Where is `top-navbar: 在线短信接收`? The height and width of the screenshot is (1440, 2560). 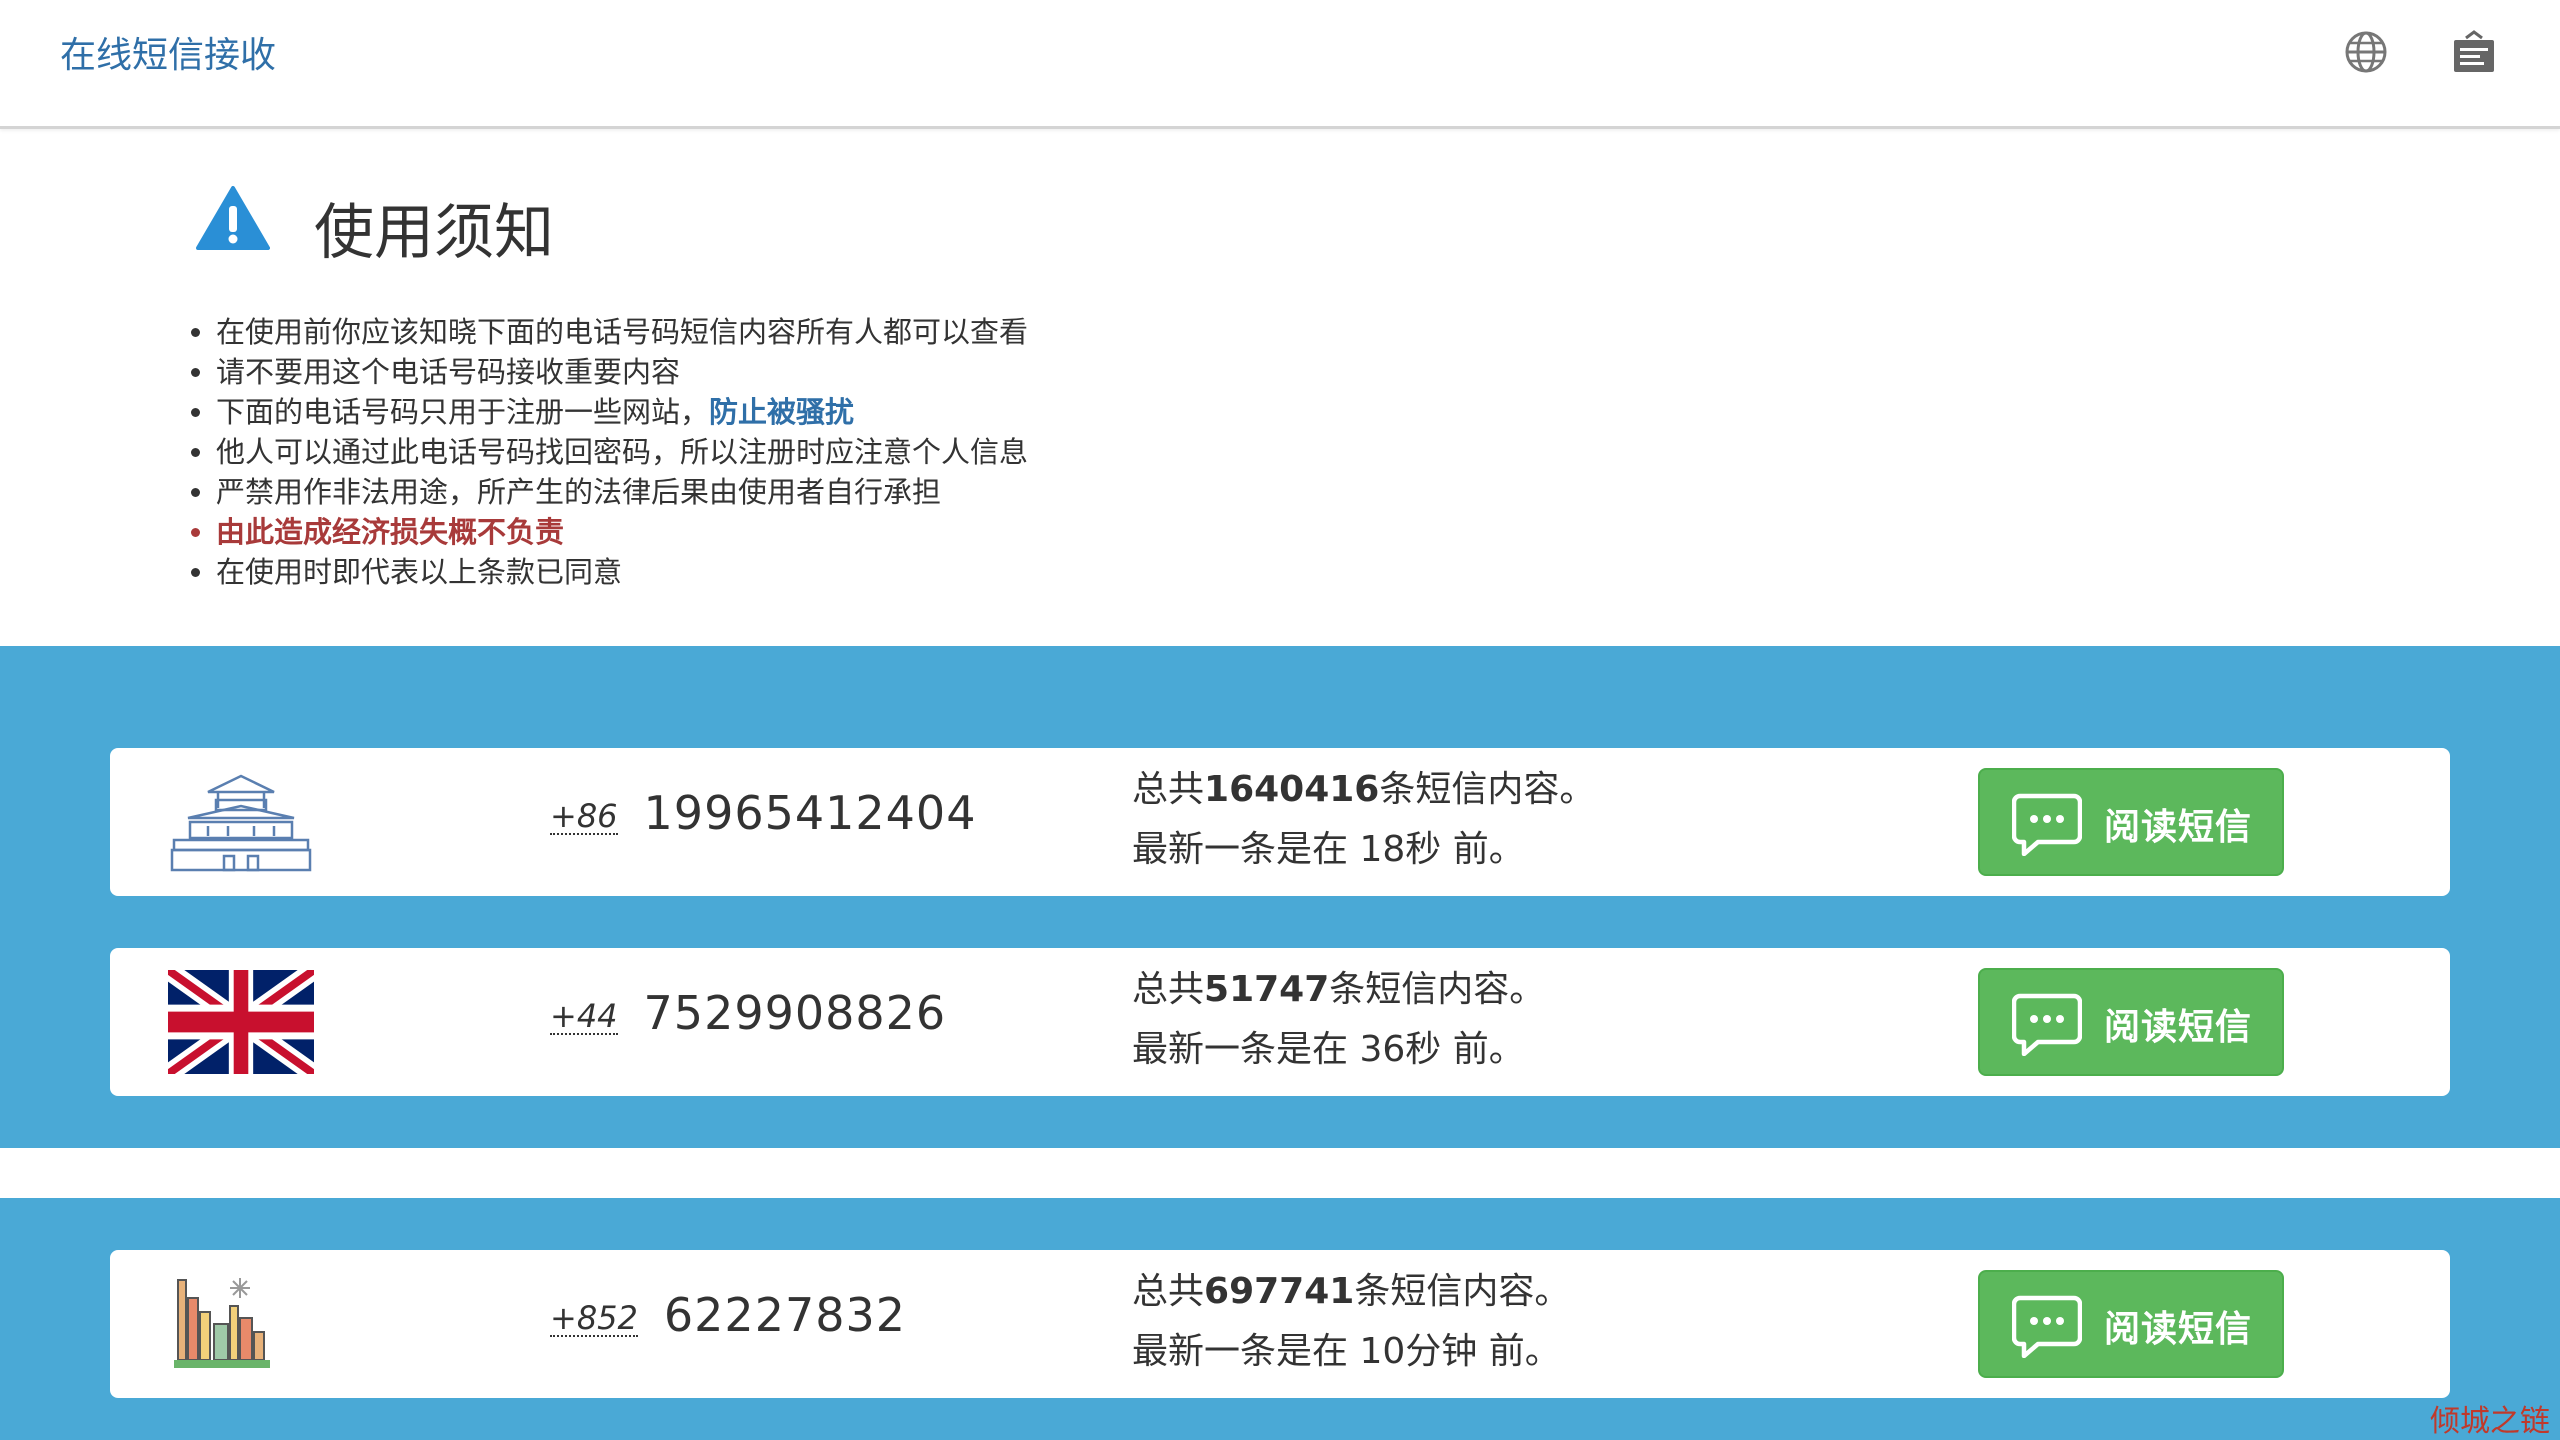
top-navbar: 在线短信接收 is located at coordinates (1280, 64).